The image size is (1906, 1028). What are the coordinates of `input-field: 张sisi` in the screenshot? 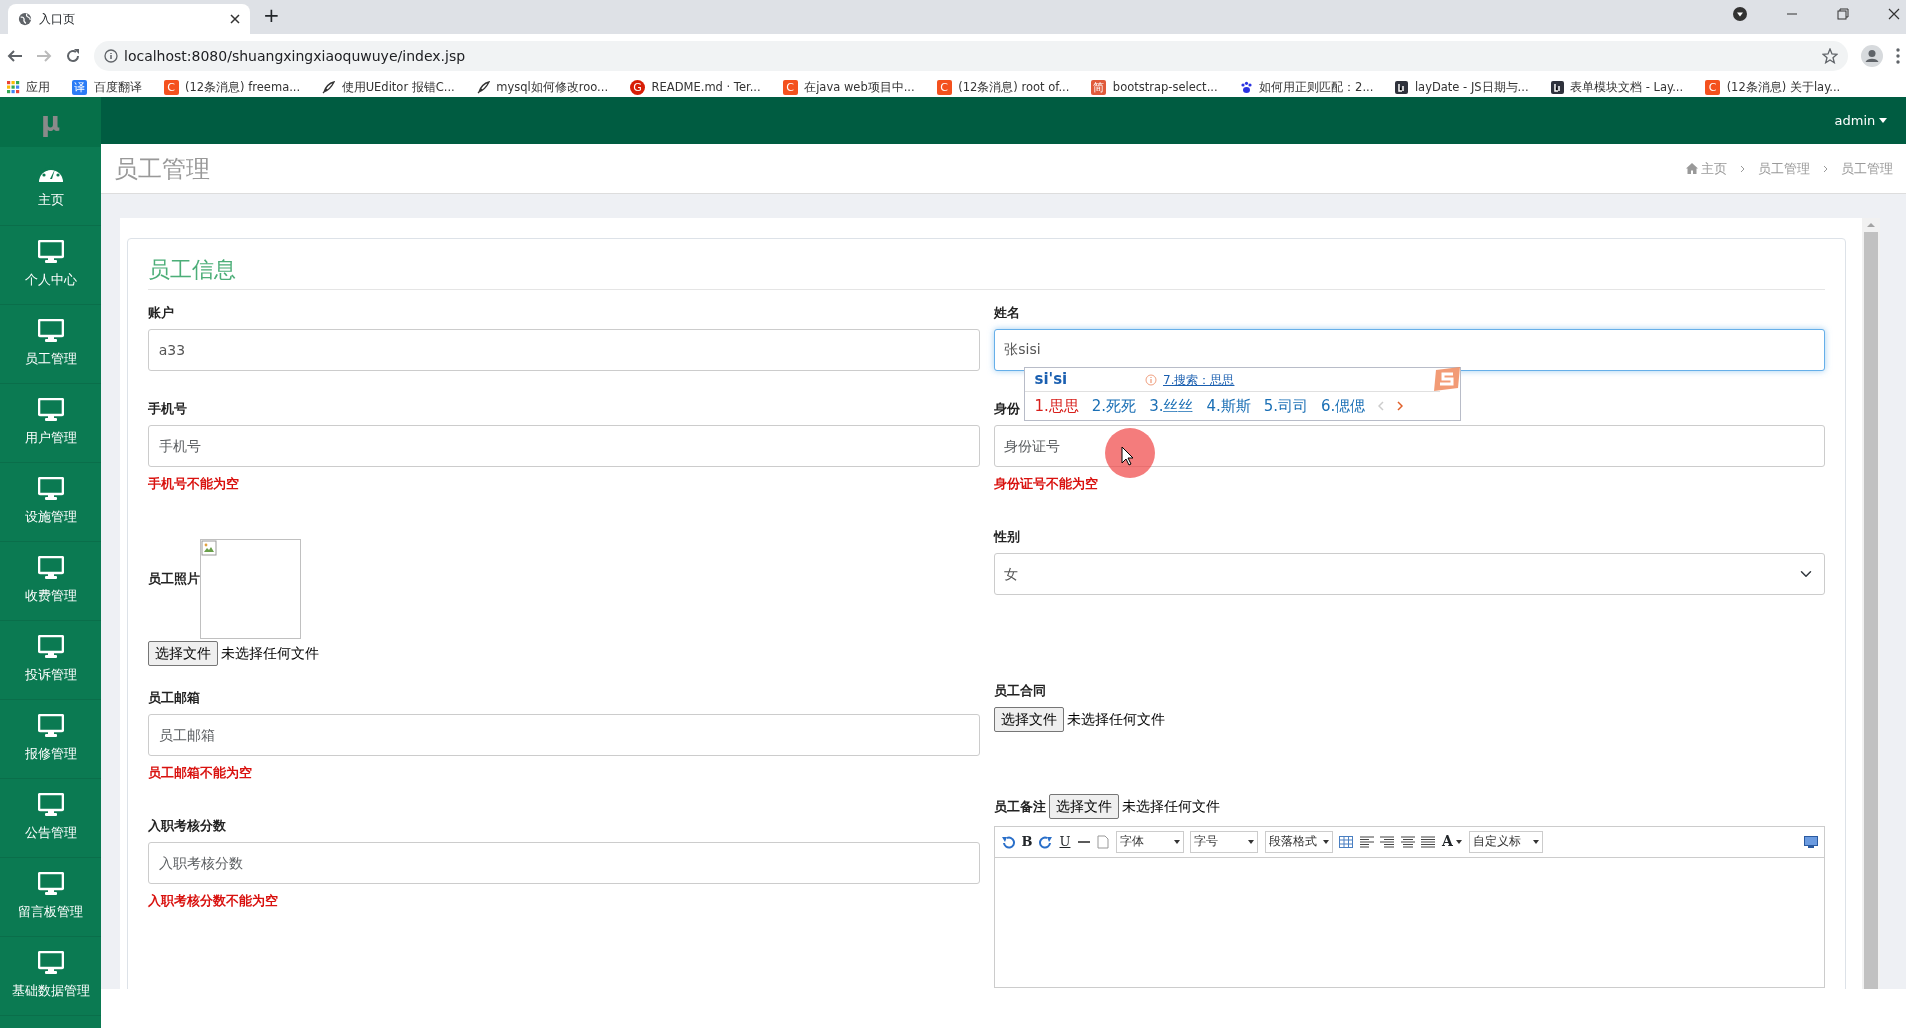 It's located at (1409, 350).